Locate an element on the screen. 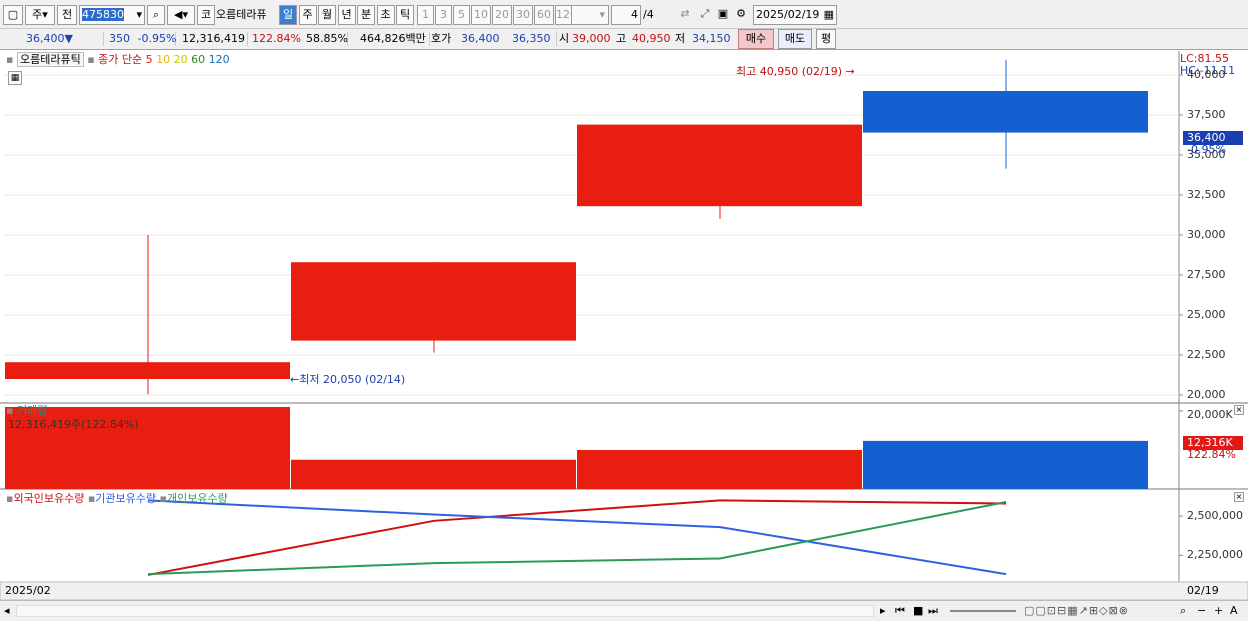 The height and width of the screenshot is (624, 1248). holdings-legend-1: 기관보유수량 is located at coordinates (127, 498).